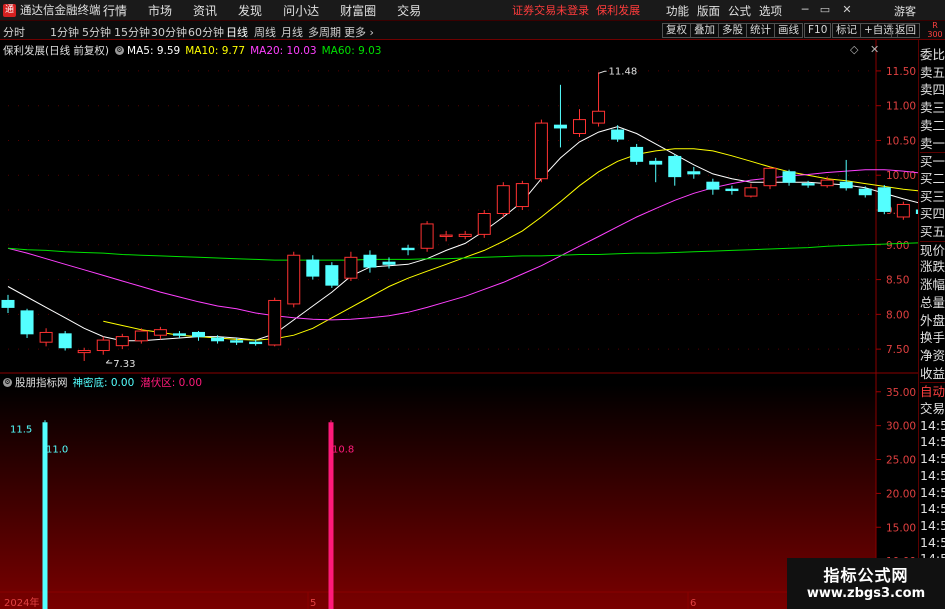 Image resolution: width=945 pixels, height=609 pixels. Describe the element at coordinates (760, 30) in the screenshot. I see `statistics-button: 统计` at that location.